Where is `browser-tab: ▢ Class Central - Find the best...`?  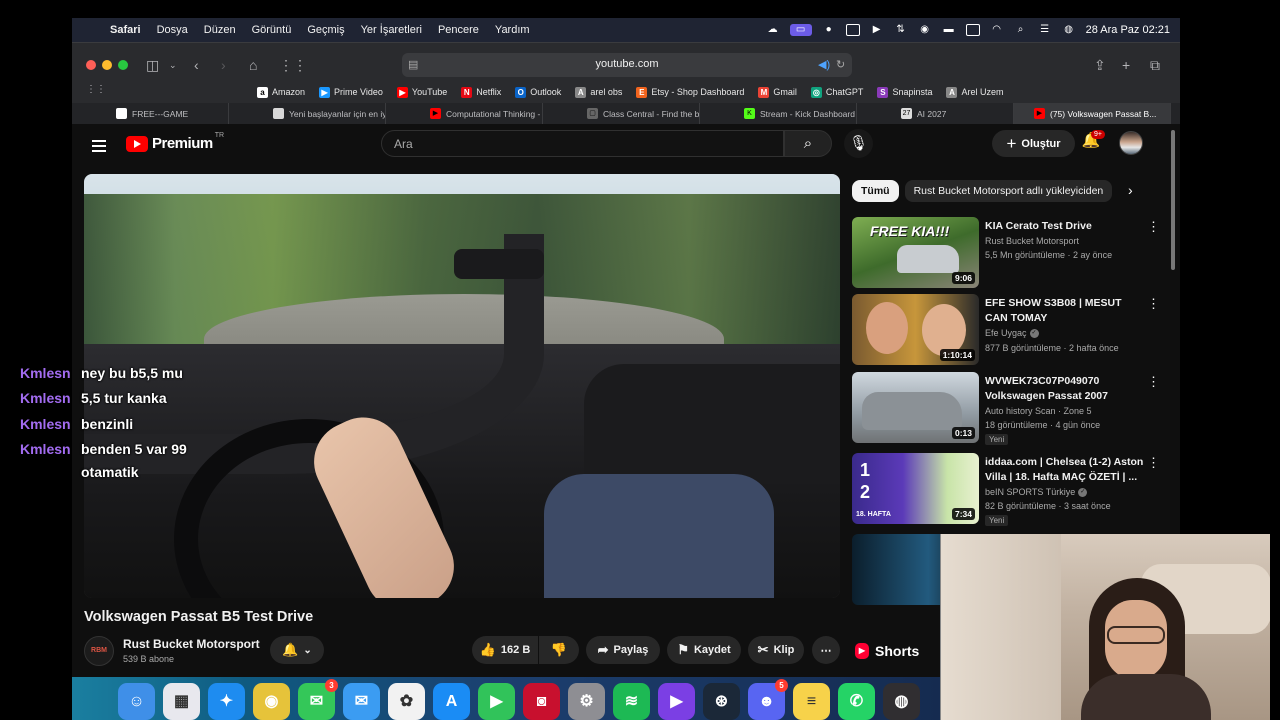
browser-tab: ▢ Class Central - Find the best... is located at coordinates (621, 113).